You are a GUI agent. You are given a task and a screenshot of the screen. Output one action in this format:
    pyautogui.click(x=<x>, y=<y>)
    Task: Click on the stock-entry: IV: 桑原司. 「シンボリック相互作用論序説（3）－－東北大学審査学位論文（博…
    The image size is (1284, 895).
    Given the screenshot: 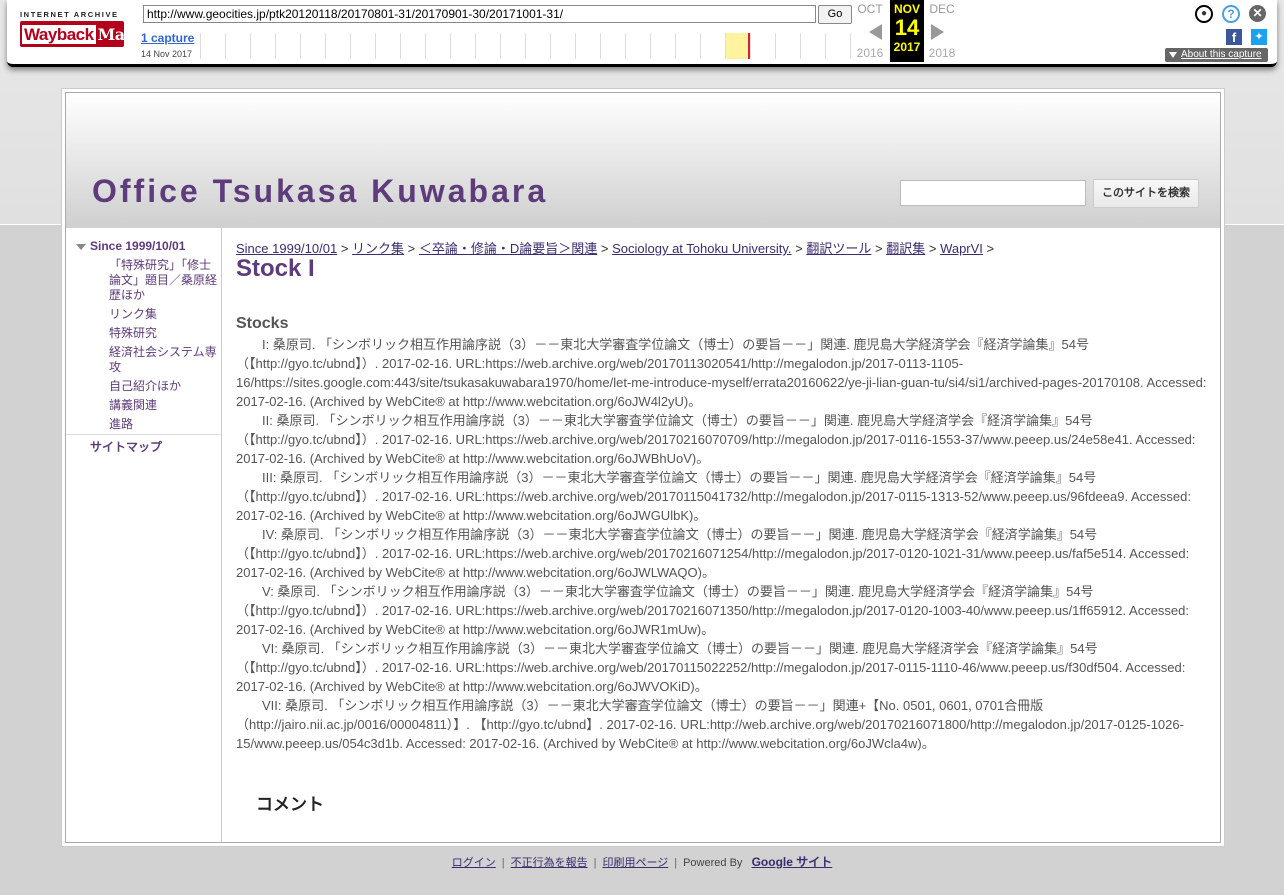 What is the action you would take?
    pyautogui.click(x=713, y=553)
    